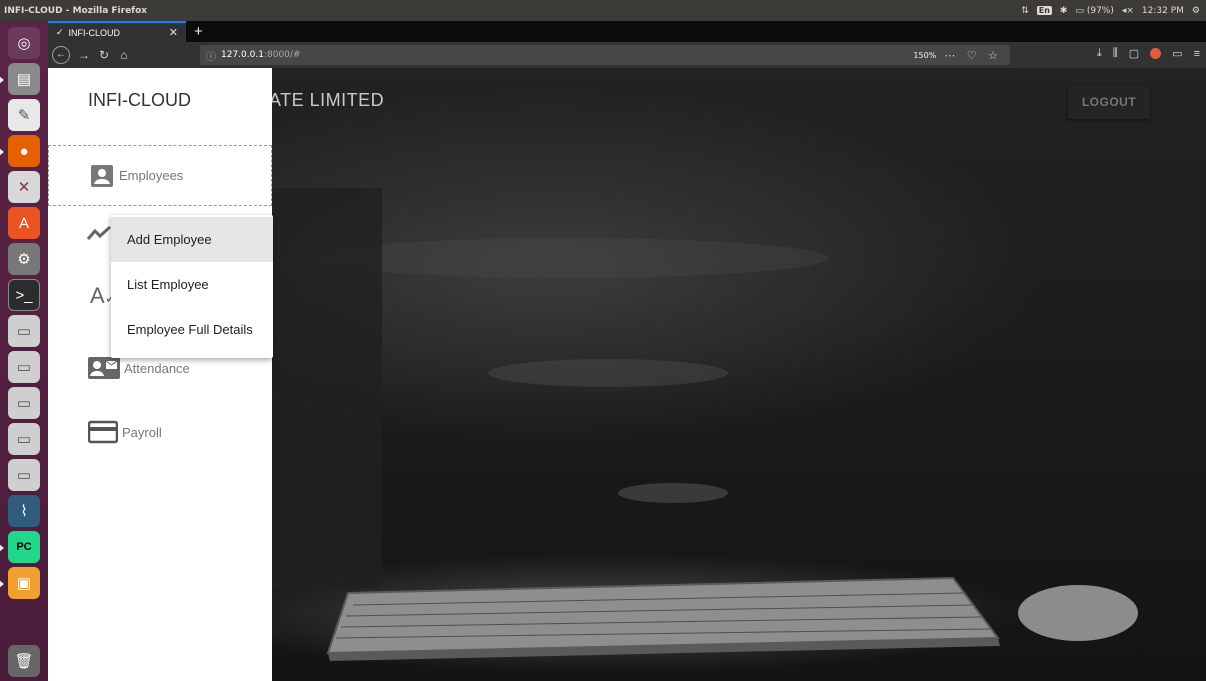 Image resolution: width=1206 pixels, height=681 pixels. Describe the element at coordinates (1025, 11) in the screenshot. I see `network-icon: ⇅` at that location.